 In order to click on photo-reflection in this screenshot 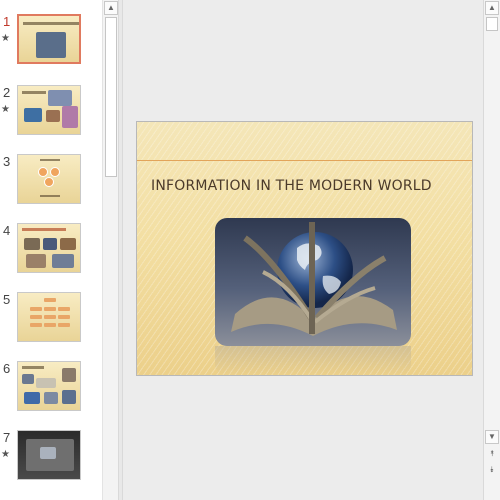, I will do `click(313, 360)`.